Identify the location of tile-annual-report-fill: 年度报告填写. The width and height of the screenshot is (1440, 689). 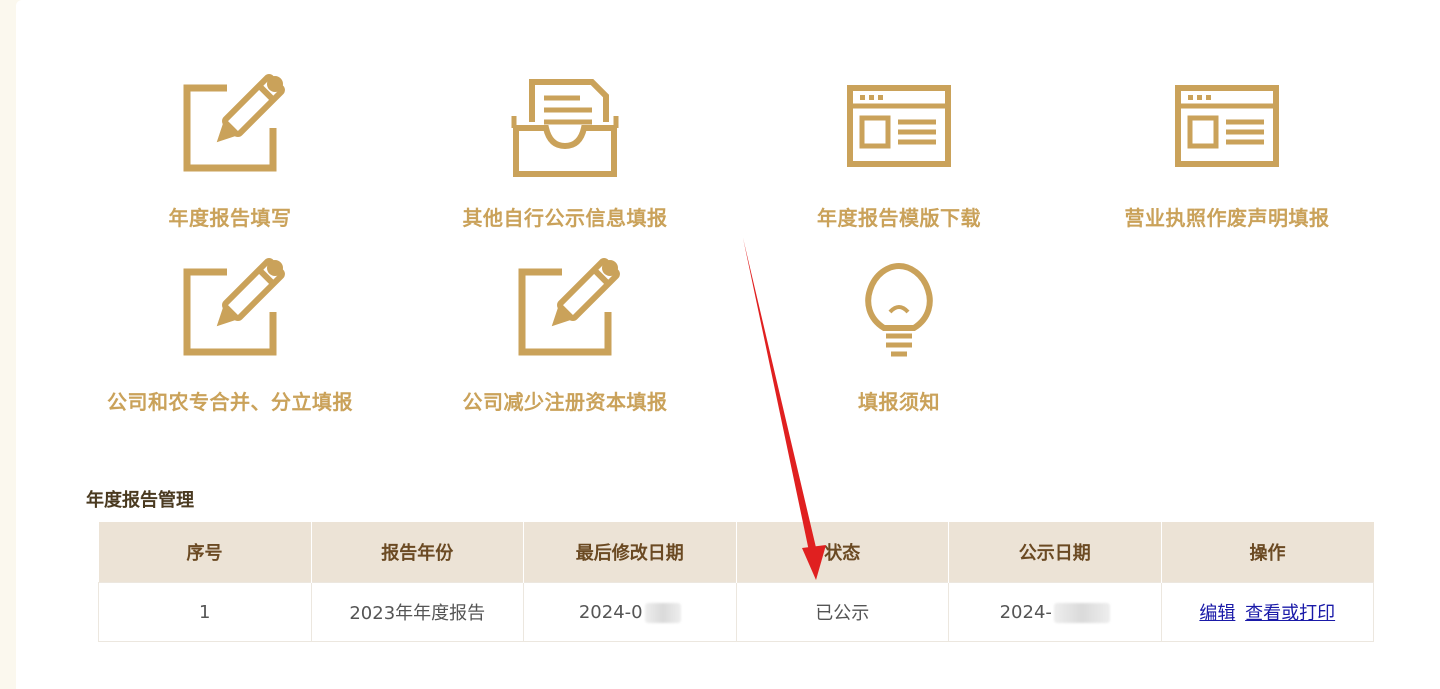
(230, 157).